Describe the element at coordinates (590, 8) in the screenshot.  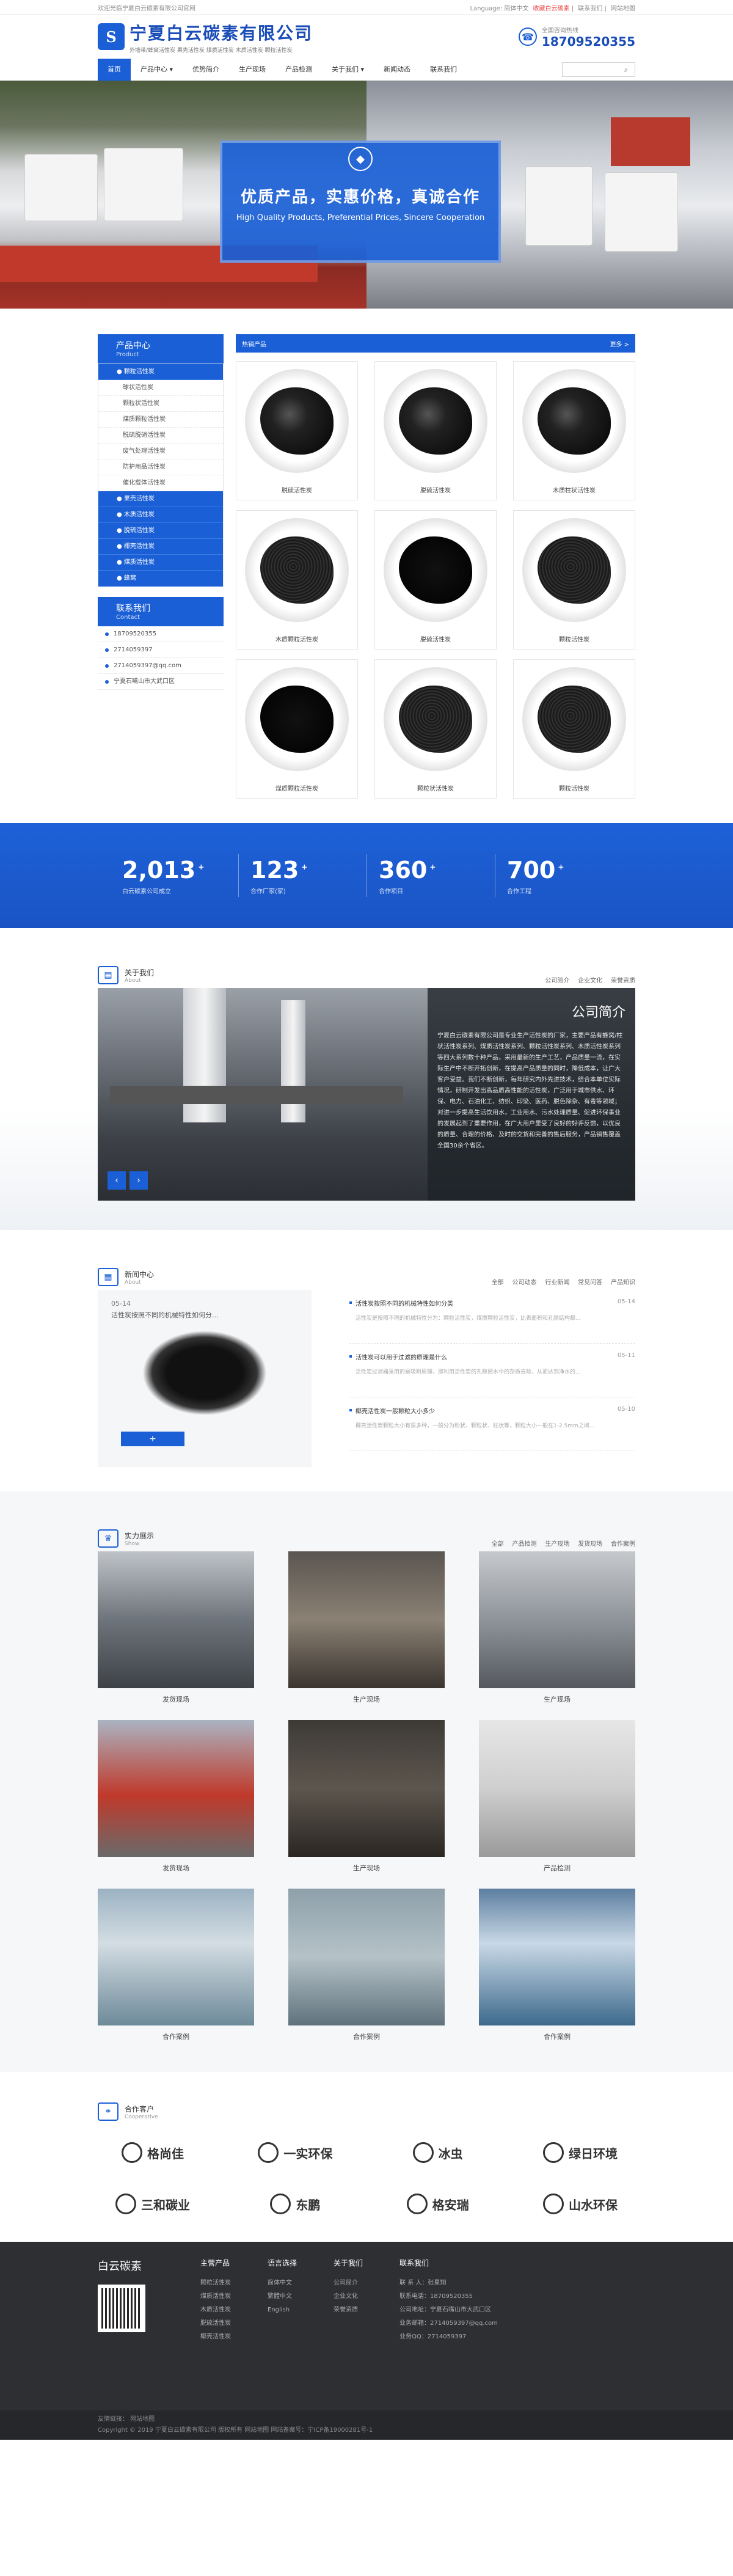
I see `top-link-contact: 联系我们` at that location.